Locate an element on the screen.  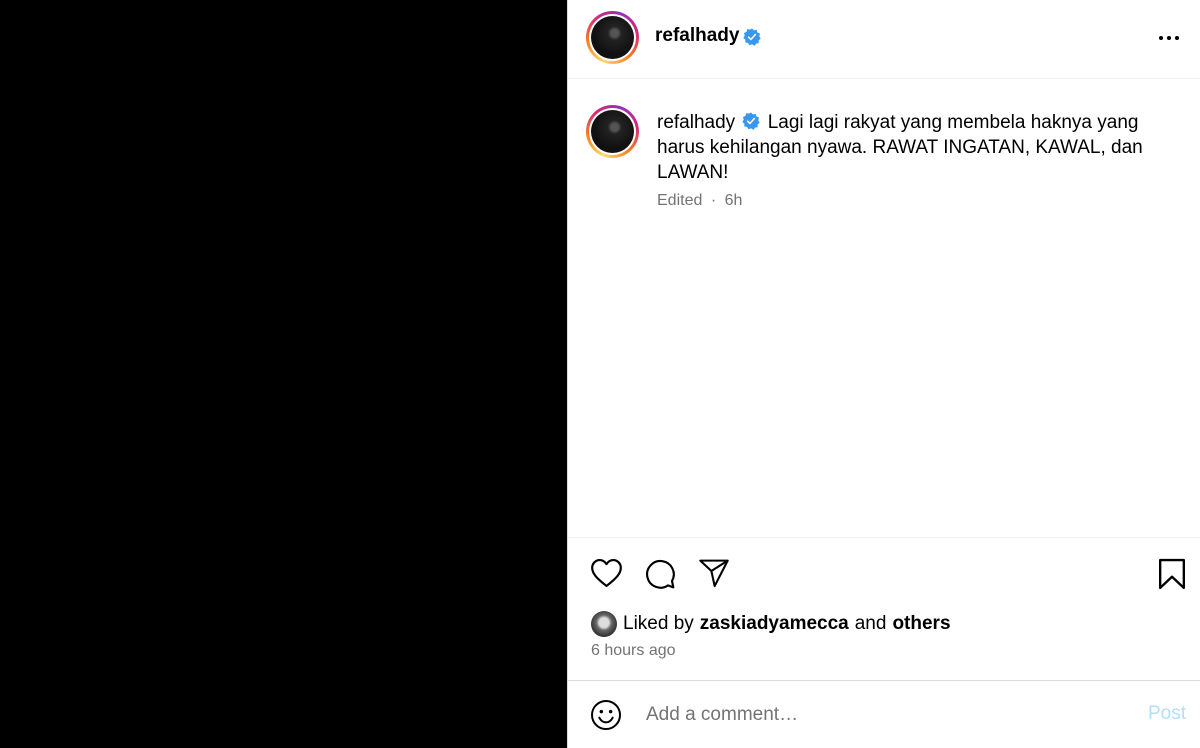
caption-time: 6h is located at coordinates (734, 200).